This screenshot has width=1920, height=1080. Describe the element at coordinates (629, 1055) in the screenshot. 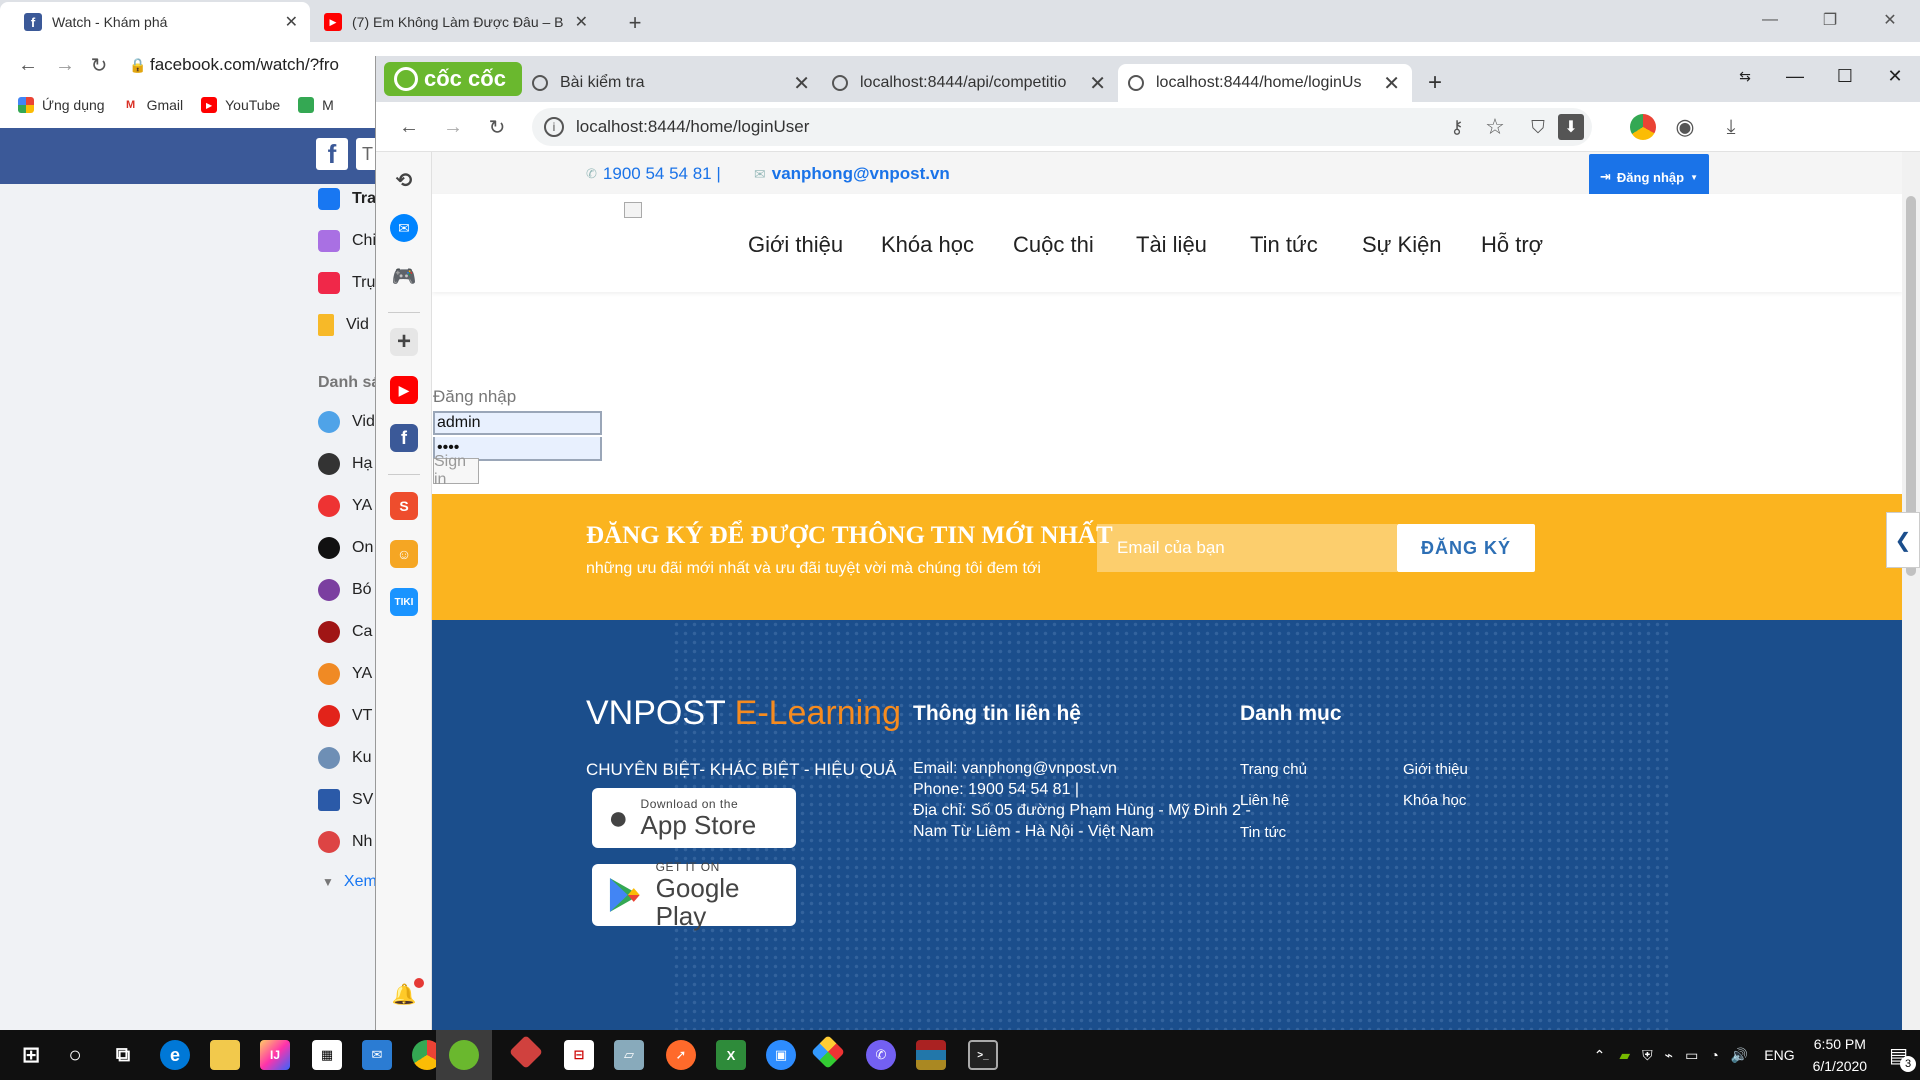

I see `app-icon: ▱` at that location.